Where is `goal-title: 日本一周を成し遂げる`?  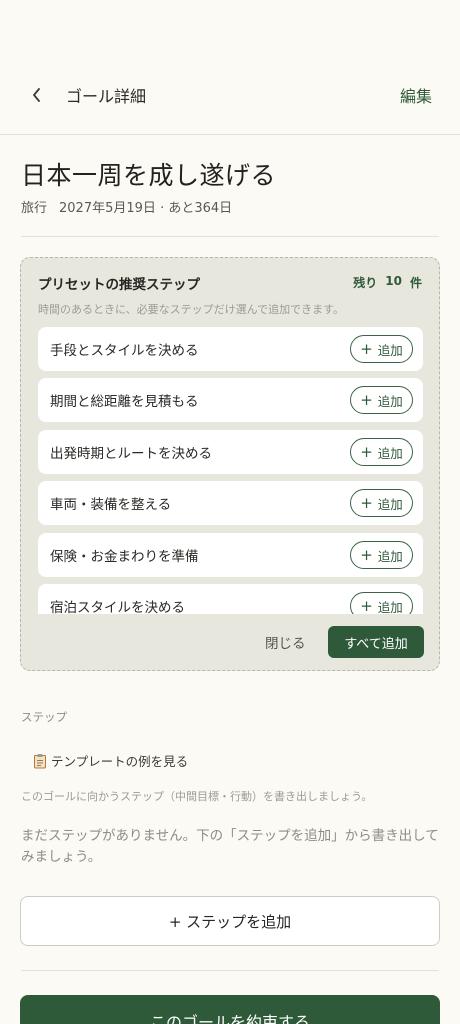 goal-title: 日本一周を成し遂げる is located at coordinates (149, 175).